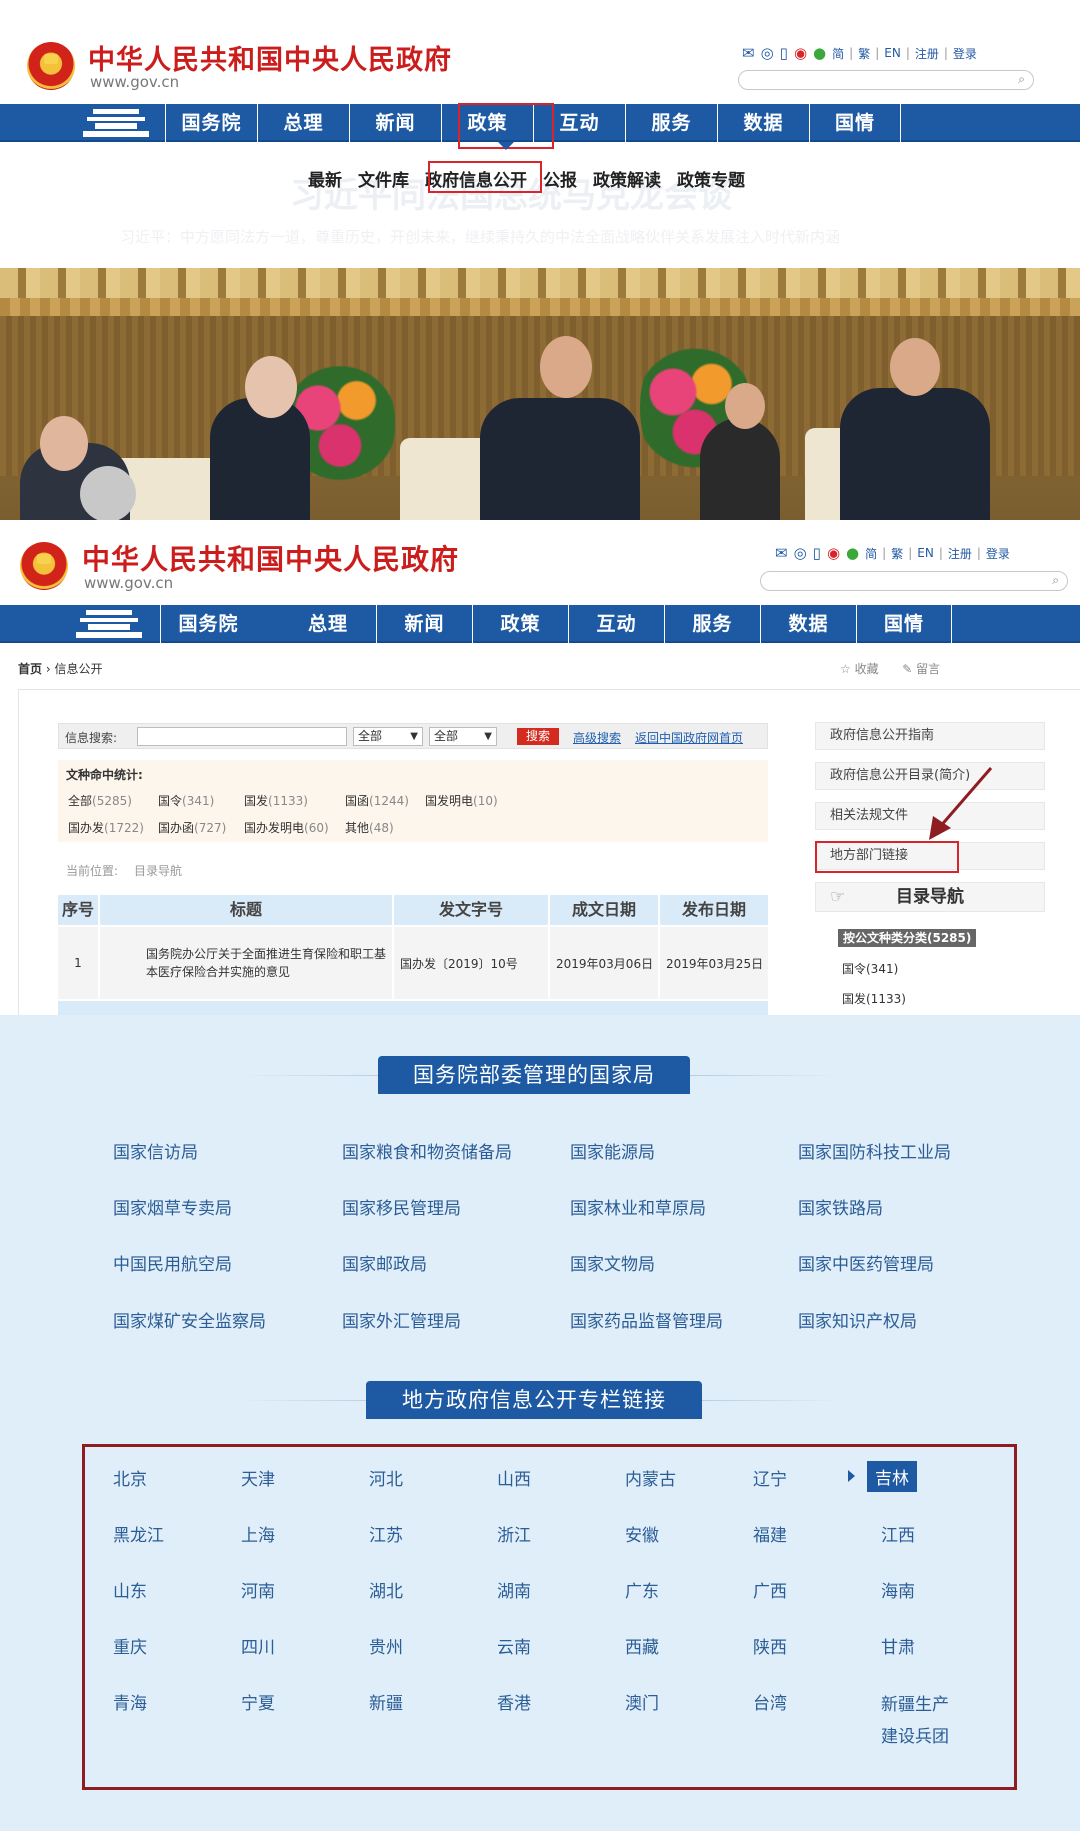  What do you see at coordinates (642, 1701) in the screenshot?
I see `province-link: 澳门` at bounding box center [642, 1701].